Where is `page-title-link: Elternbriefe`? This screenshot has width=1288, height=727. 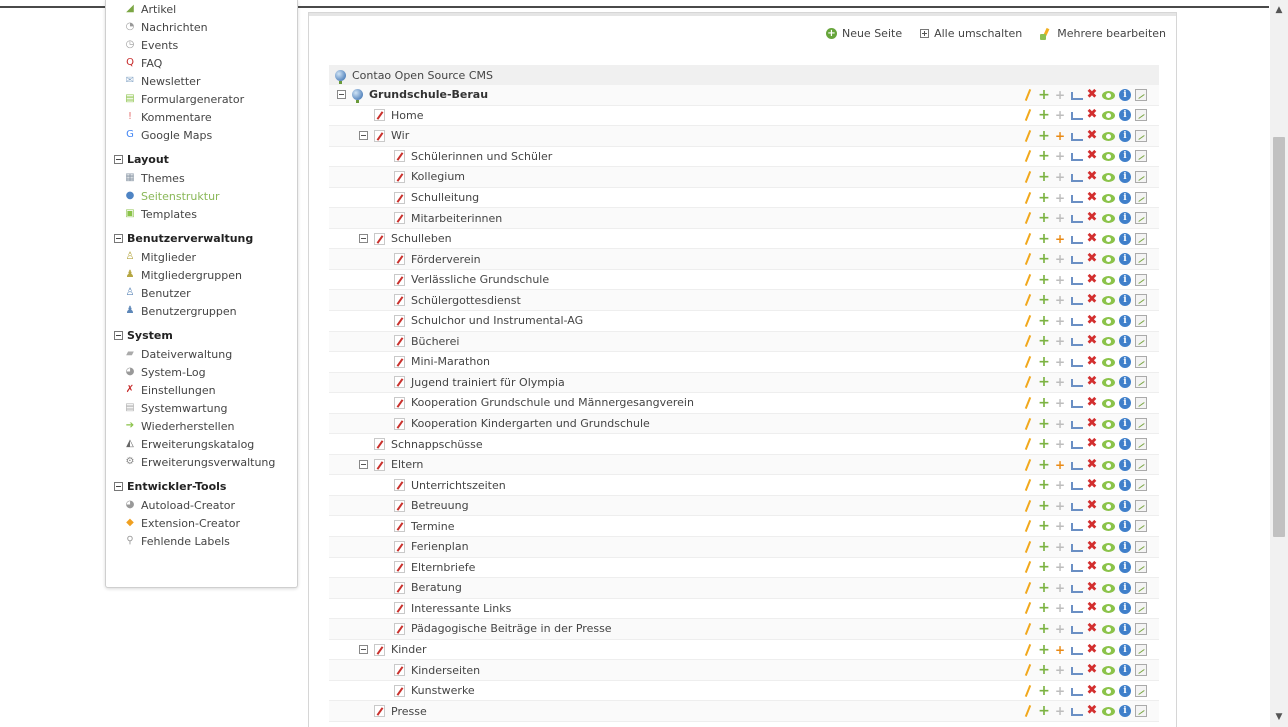 page-title-link: Elternbriefe is located at coordinates (434, 567).